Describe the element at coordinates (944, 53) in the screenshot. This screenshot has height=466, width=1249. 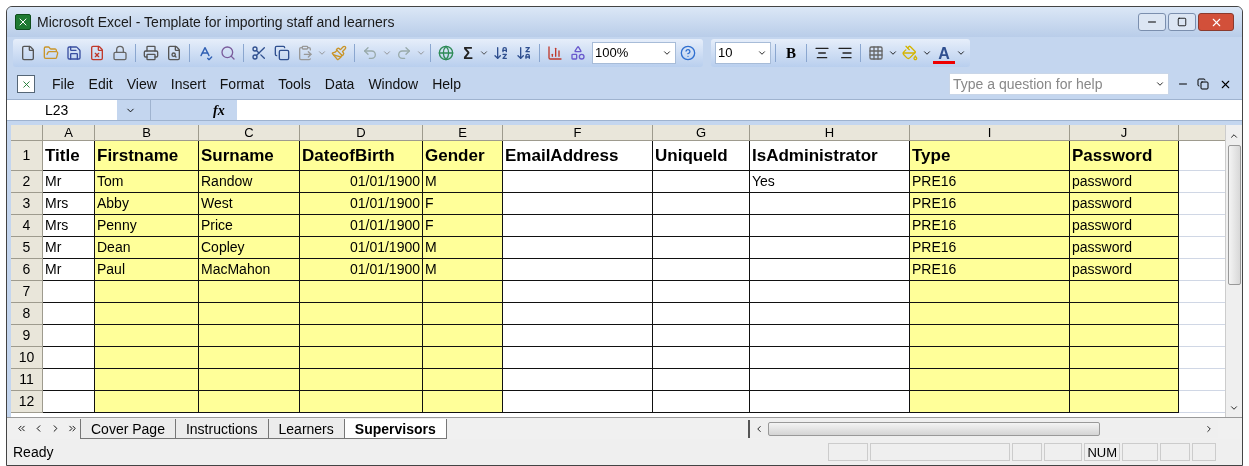
I see `font-color-button: A` at that location.